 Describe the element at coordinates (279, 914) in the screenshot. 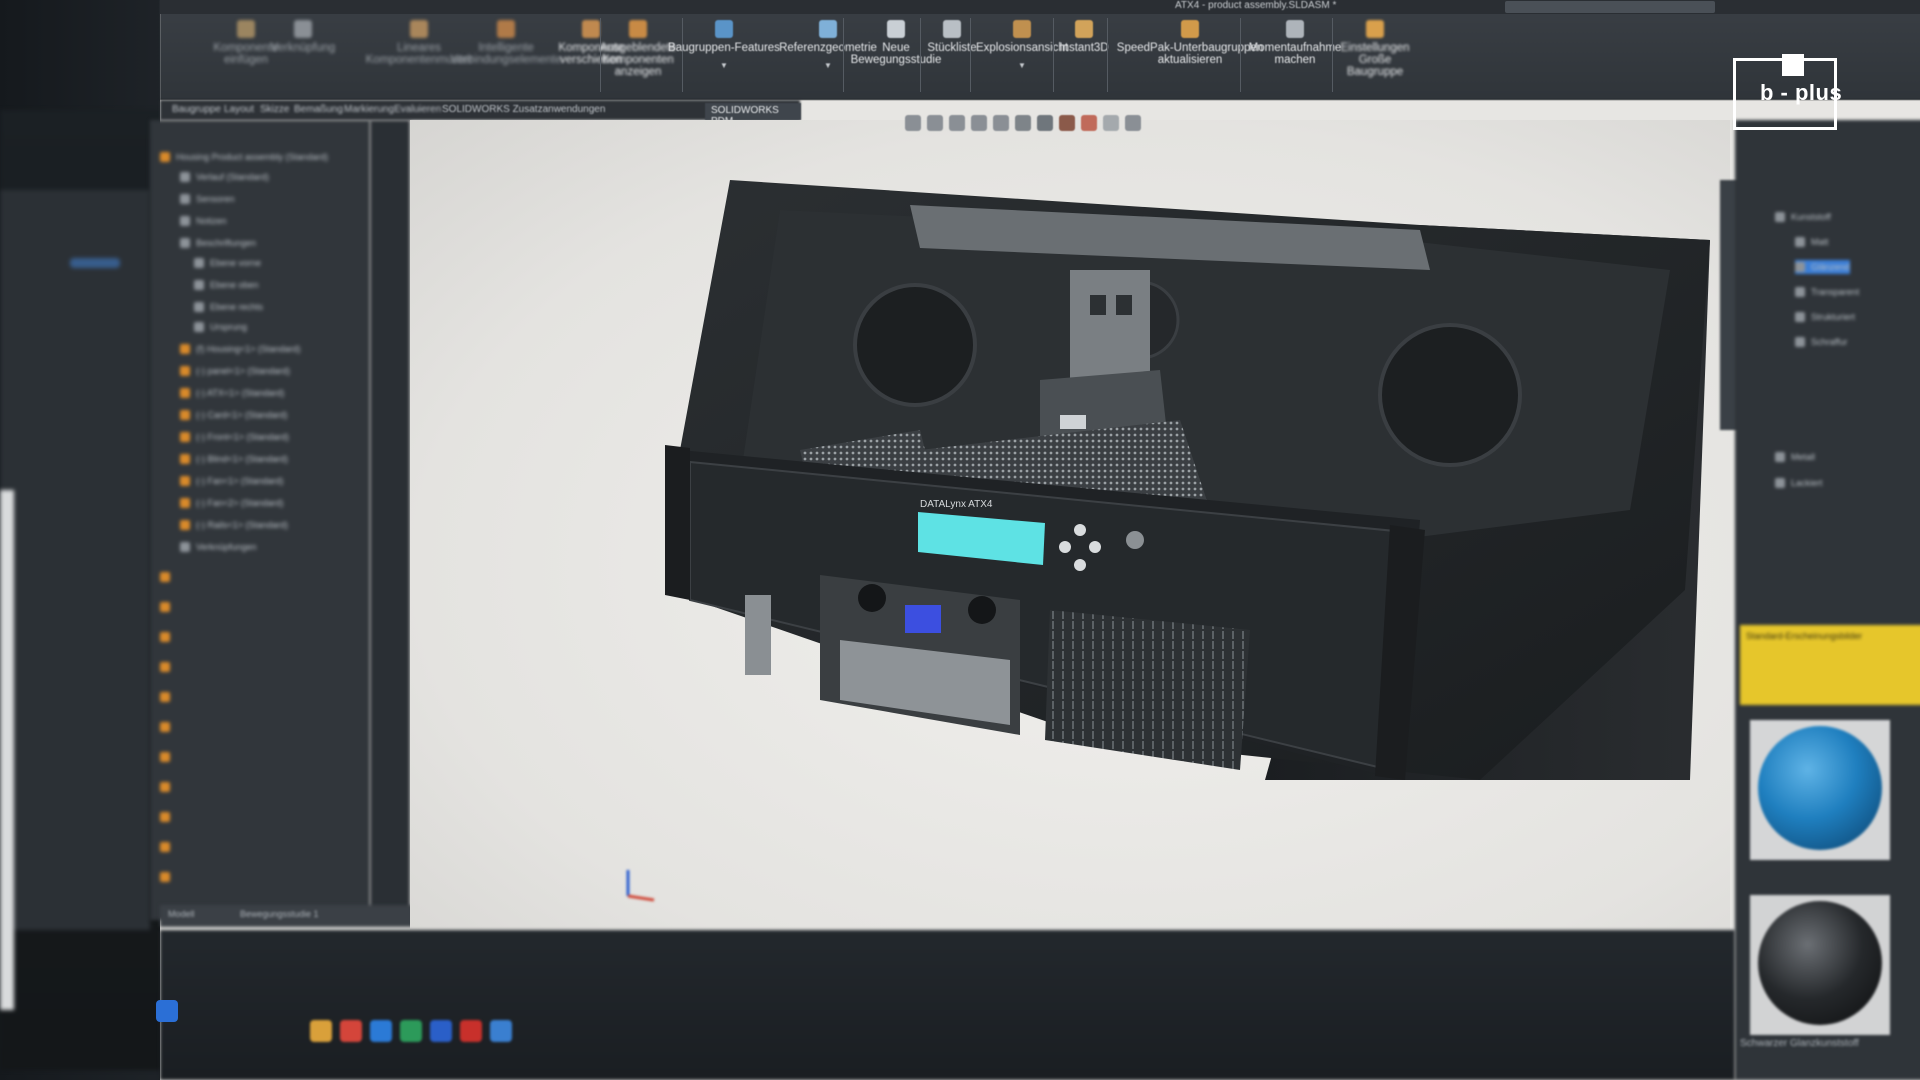

I see `tab-motion-study: Bewegungsstudie 1` at that location.